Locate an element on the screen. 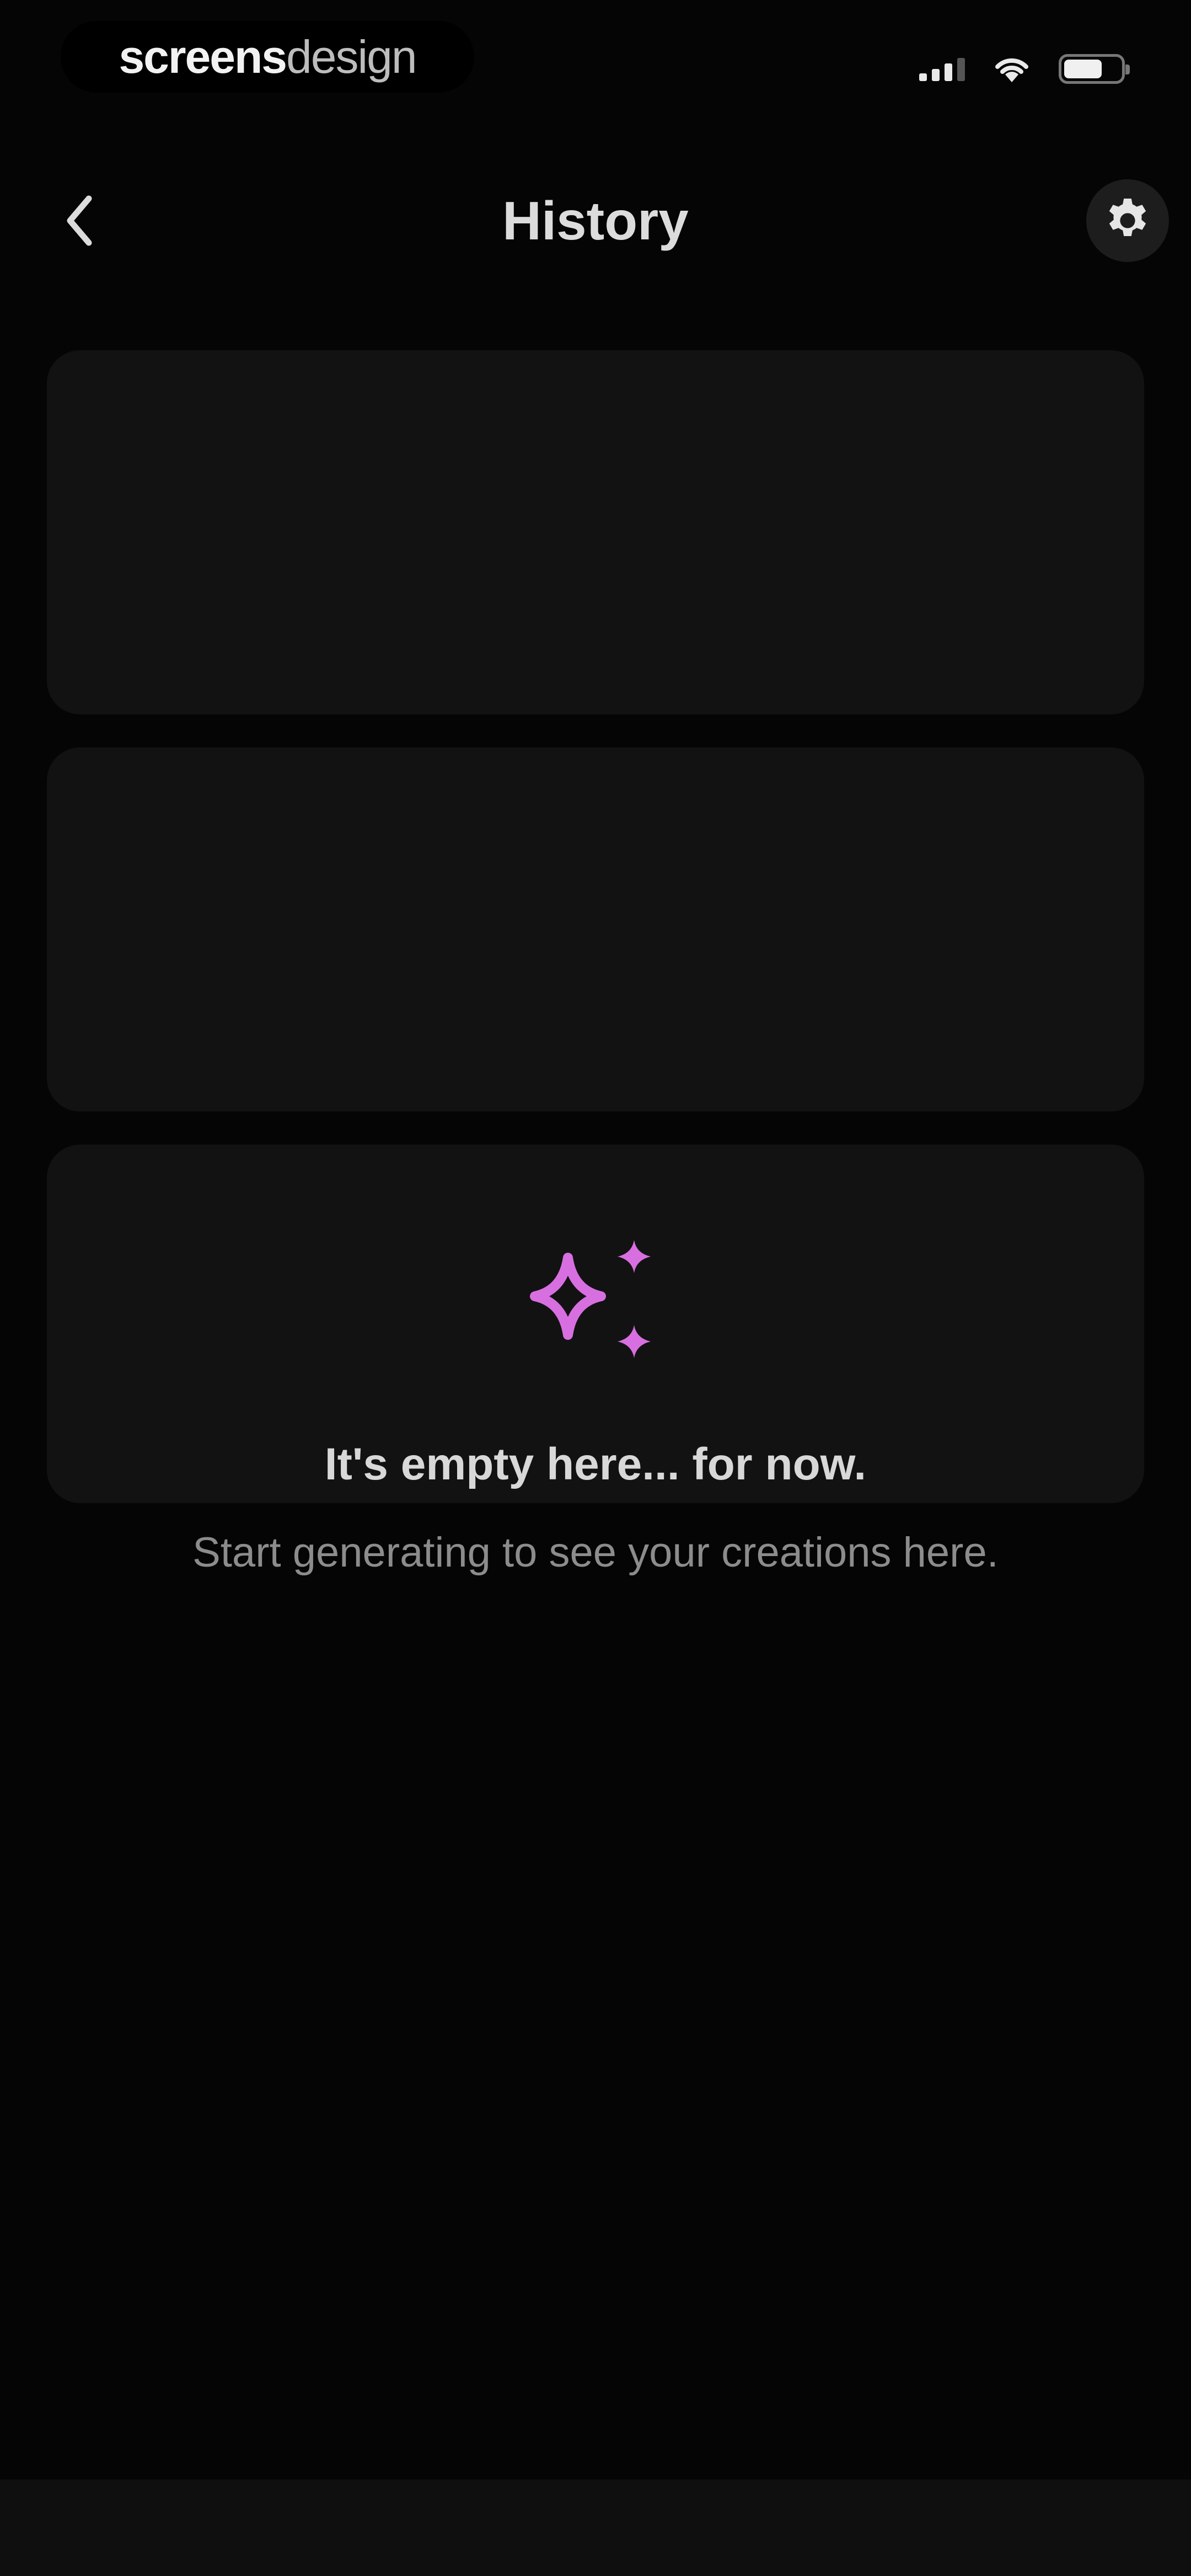  sparkles-icon is located at coordinates (595, 1307).